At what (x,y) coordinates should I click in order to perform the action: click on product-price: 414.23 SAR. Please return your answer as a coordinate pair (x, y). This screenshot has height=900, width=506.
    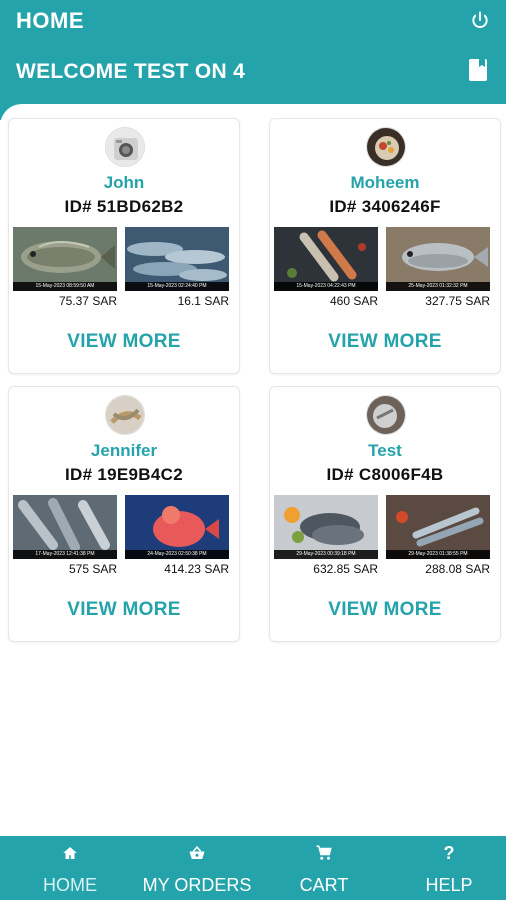
    Looking at the image, I should click on (196, 569).